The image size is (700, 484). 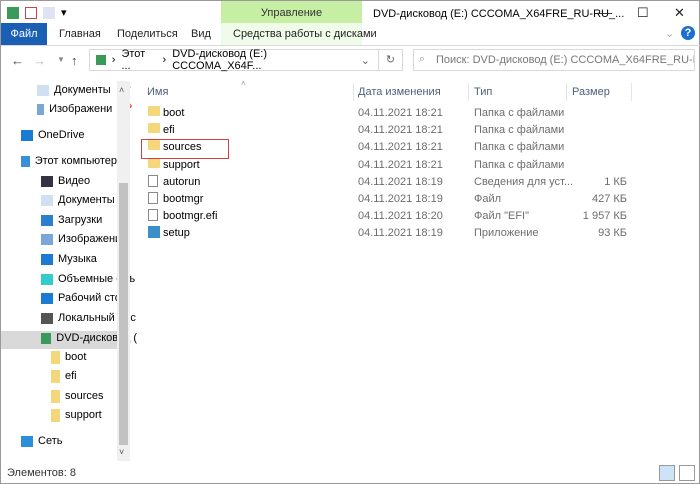 I want to click on tab-share: Поделиться, so click(x=147, y=34).